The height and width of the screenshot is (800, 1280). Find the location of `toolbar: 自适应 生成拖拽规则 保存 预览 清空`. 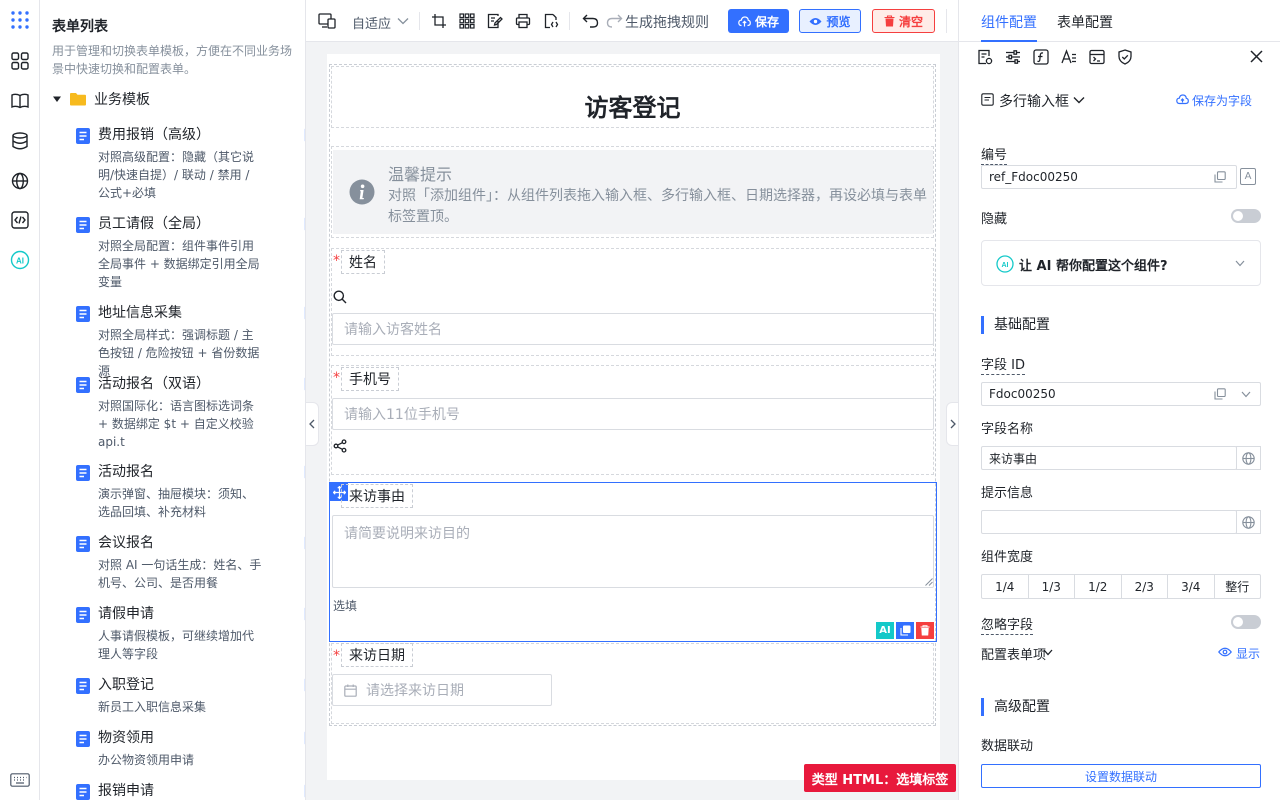

toolbar: 自适应 生成拖拽规则 保存 预览 清空 is located at coordinates (632, 21).